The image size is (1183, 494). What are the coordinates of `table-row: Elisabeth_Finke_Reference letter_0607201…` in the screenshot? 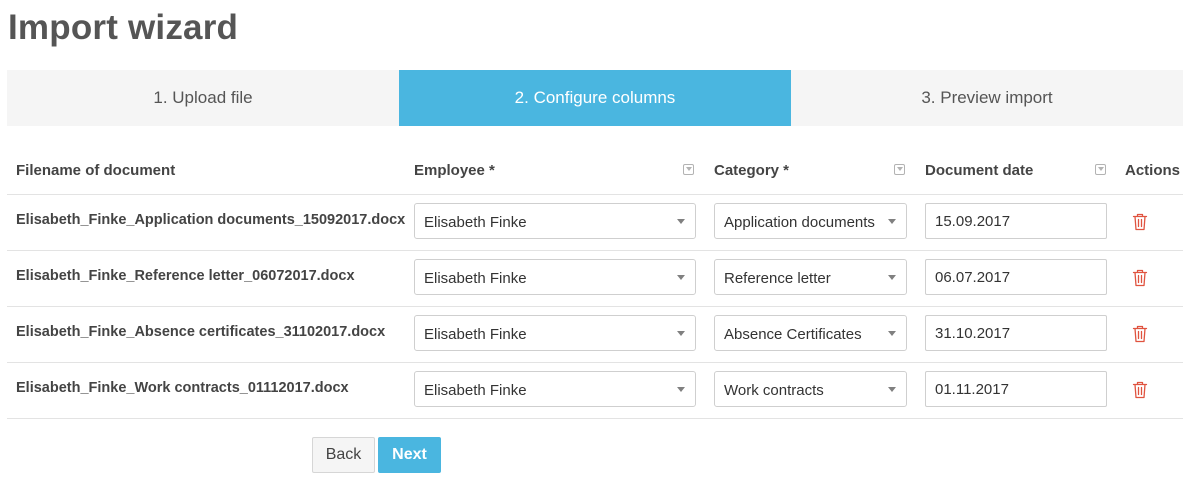 It's located at (595, 279).